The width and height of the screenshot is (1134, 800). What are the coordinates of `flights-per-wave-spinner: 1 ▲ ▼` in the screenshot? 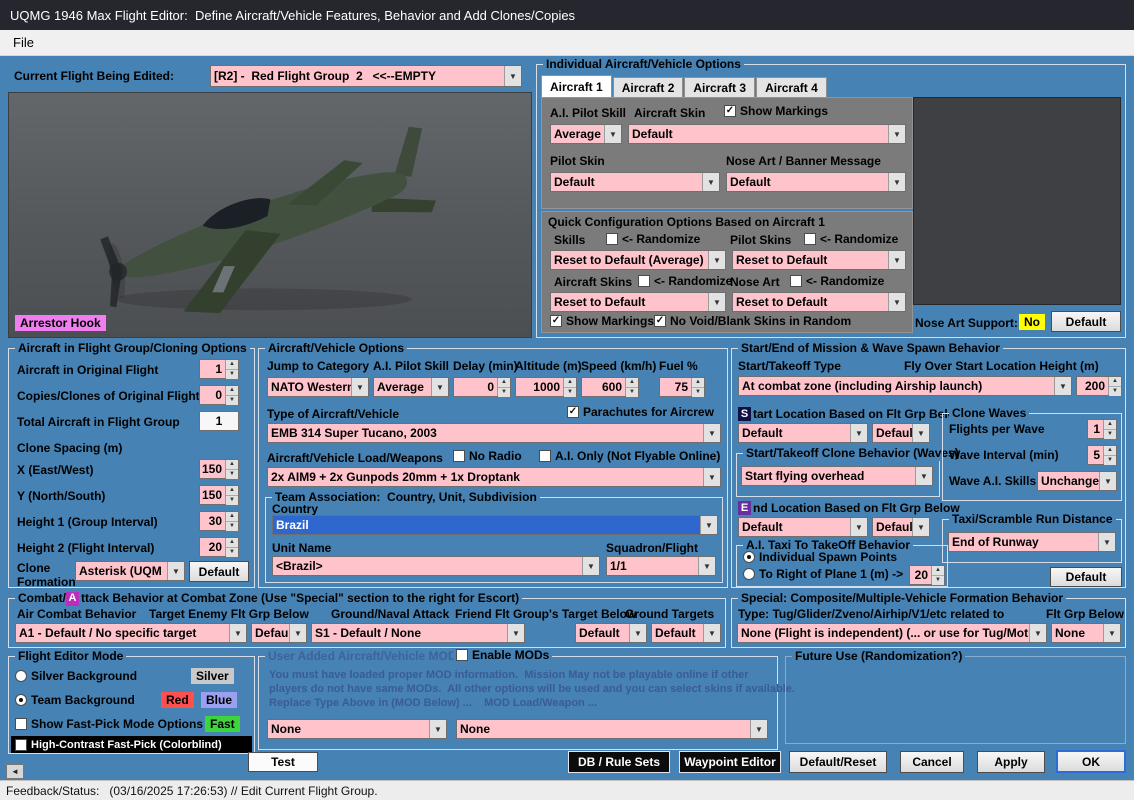 It's located at (1102, 429).